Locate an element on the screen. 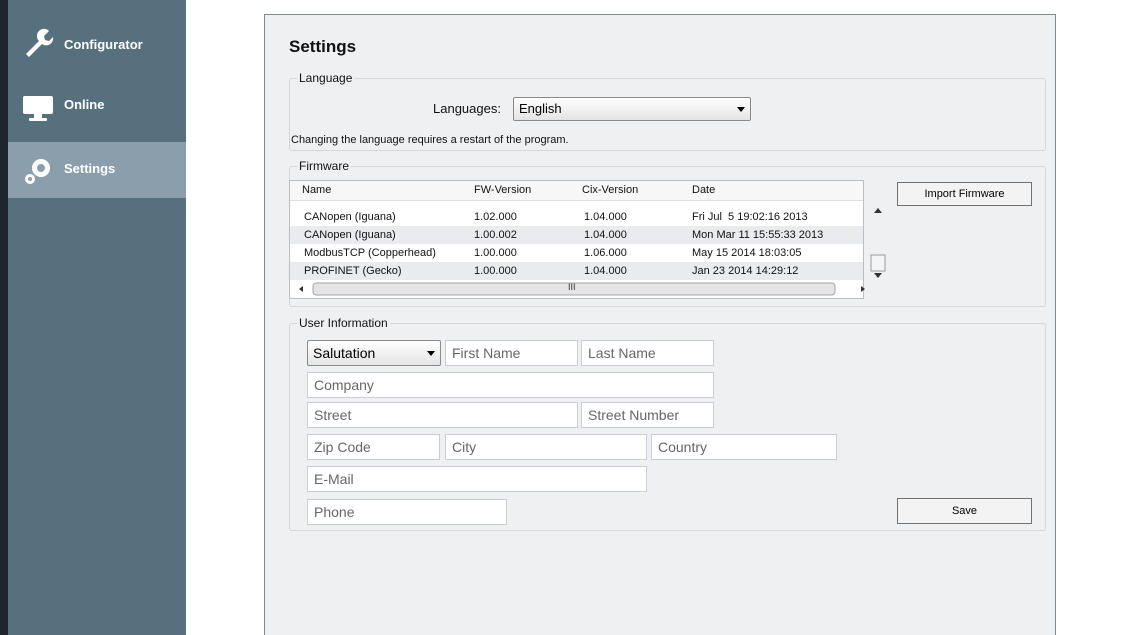  street-number-field is located at coordinates (647, 415).